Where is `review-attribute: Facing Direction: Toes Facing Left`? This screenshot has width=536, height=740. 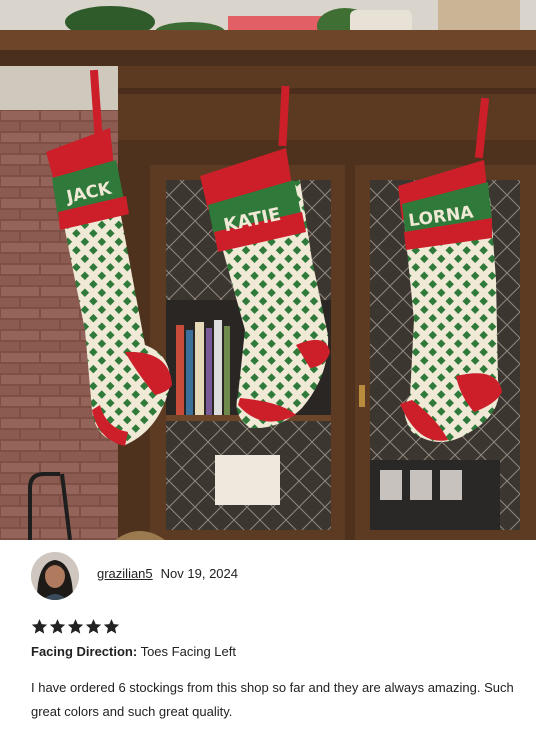 review-attribute: Facing Direction: Toes Facing Left is located at coordinates (133, 651).